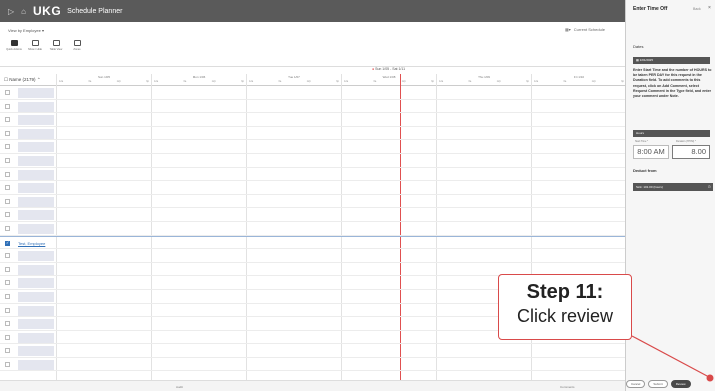 The image size is (715, 391). I want to click on day-label: Wed 1/08, so click(389, 77).